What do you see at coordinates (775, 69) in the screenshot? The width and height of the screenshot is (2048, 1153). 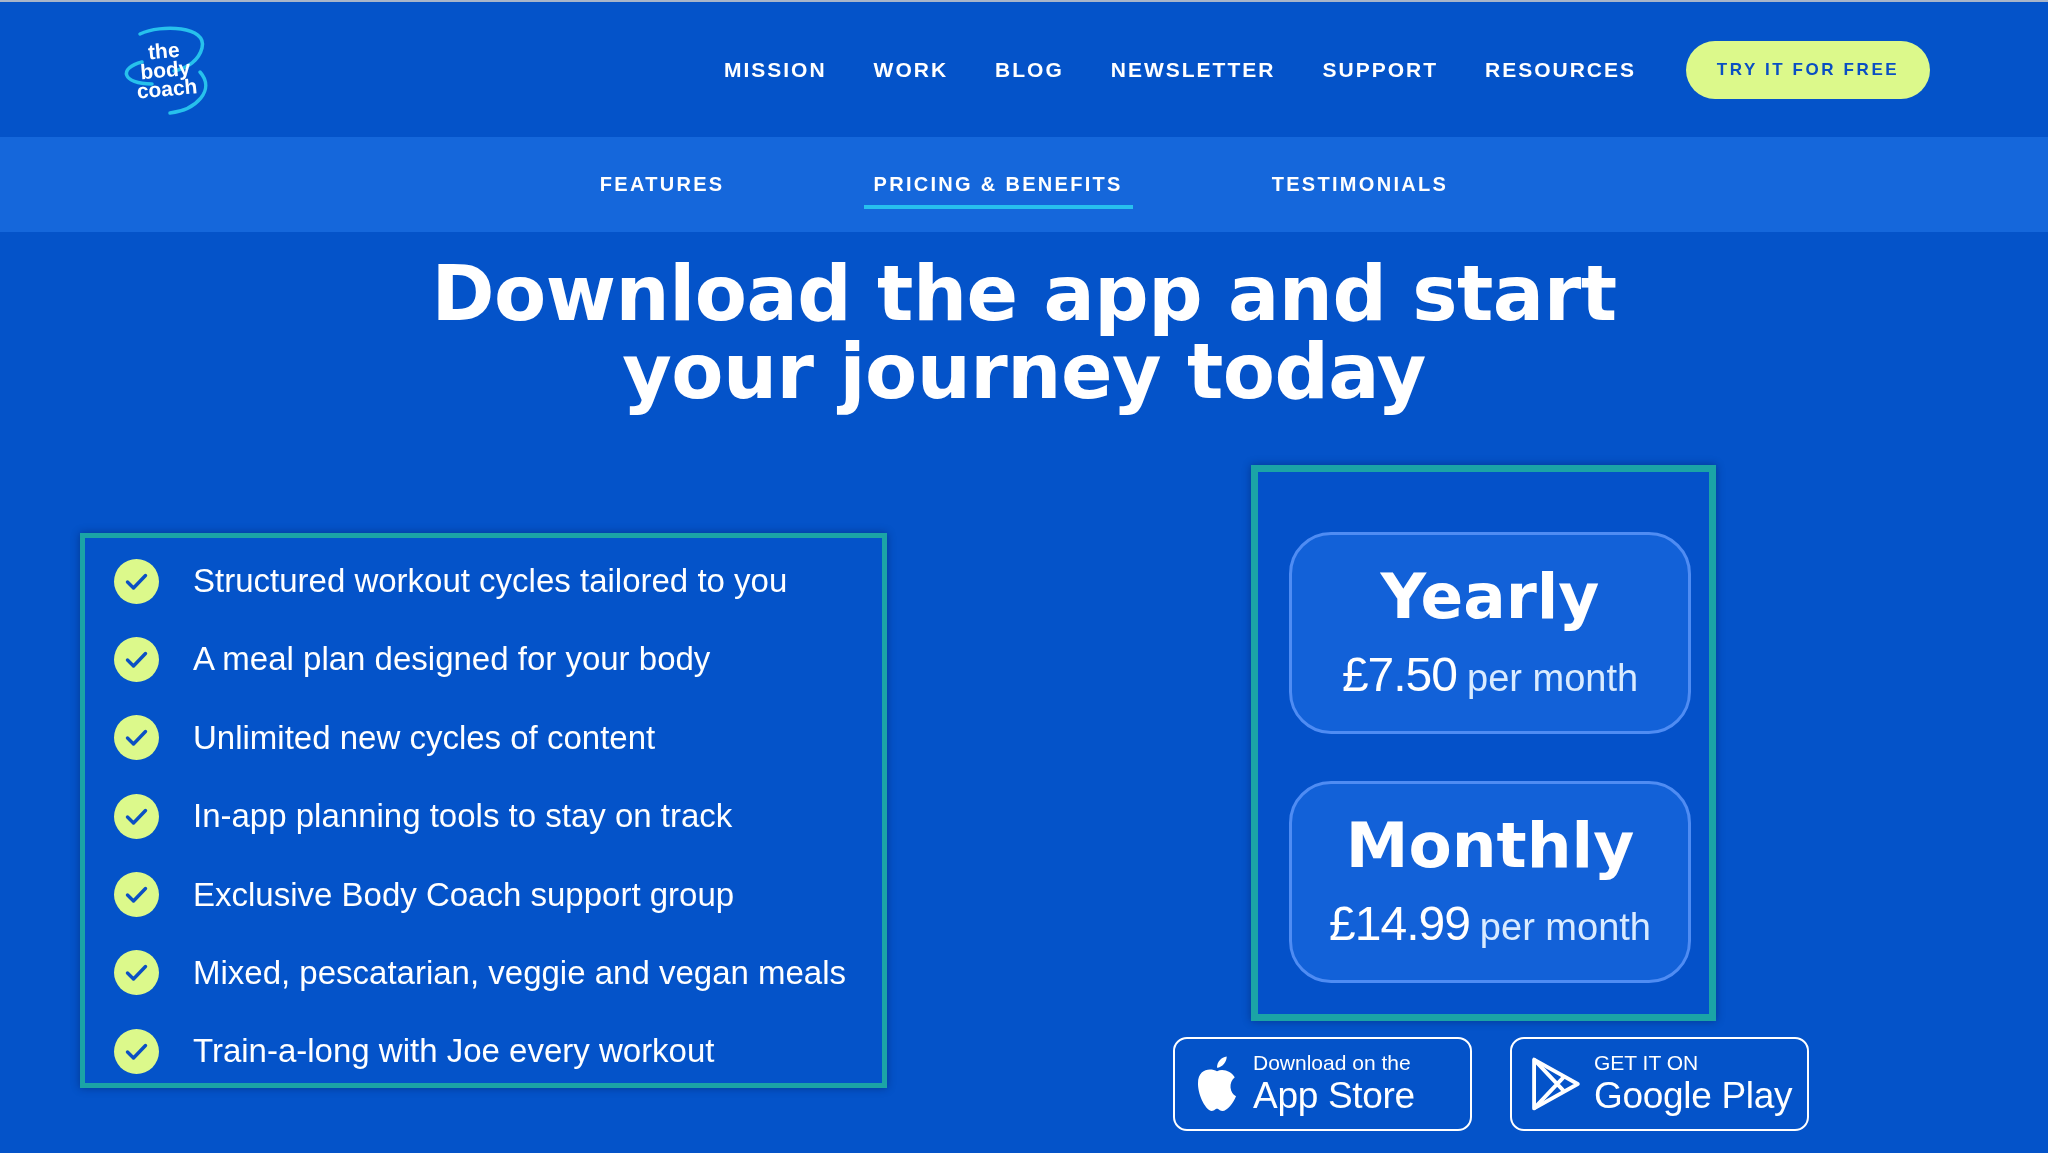 I see `nav-link: MISSION` at bounding box center [775, 69].